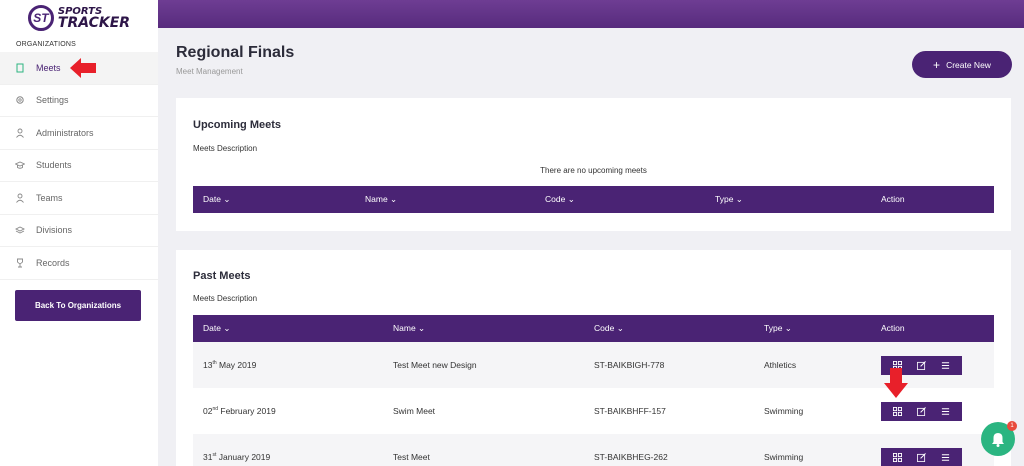 The image size is (1024, 466). Describe the element at coordinates (237, 457) in the screenshot. I see `cell-date: 31st January 2019` at that location.